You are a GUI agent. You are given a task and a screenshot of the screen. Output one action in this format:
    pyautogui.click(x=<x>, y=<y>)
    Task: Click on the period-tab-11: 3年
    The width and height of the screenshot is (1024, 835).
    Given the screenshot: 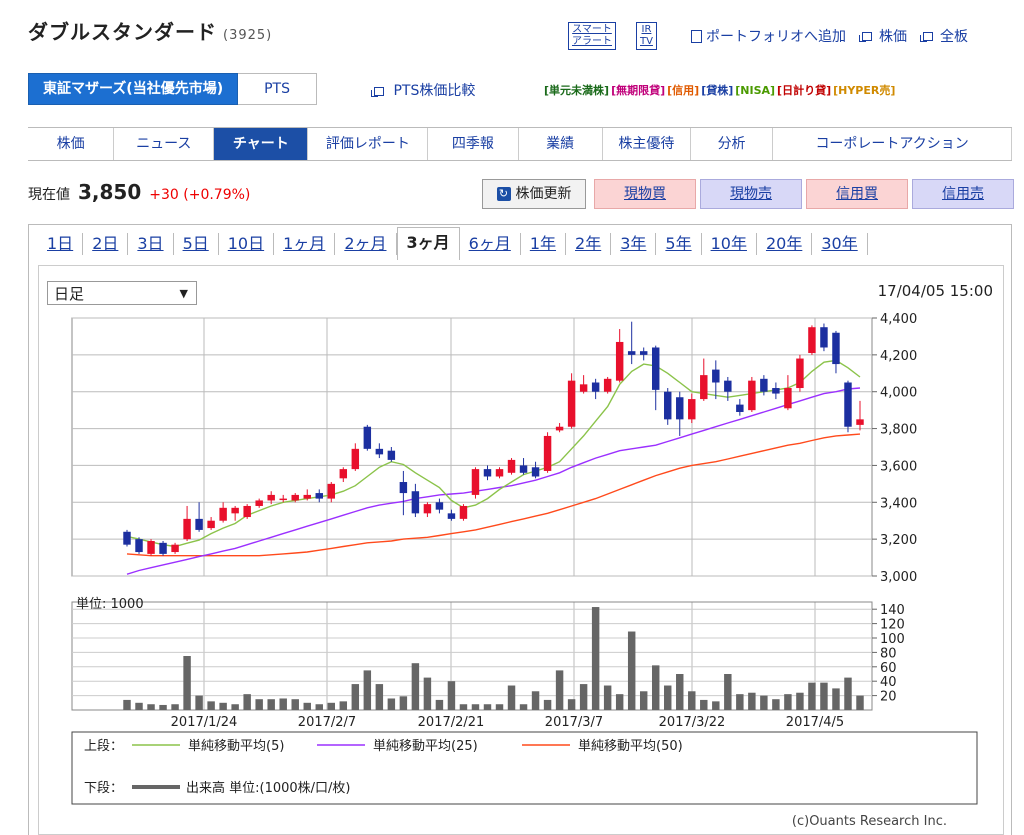 What is the action you would take?
    pyautogui.click(x=634, y=244)
    